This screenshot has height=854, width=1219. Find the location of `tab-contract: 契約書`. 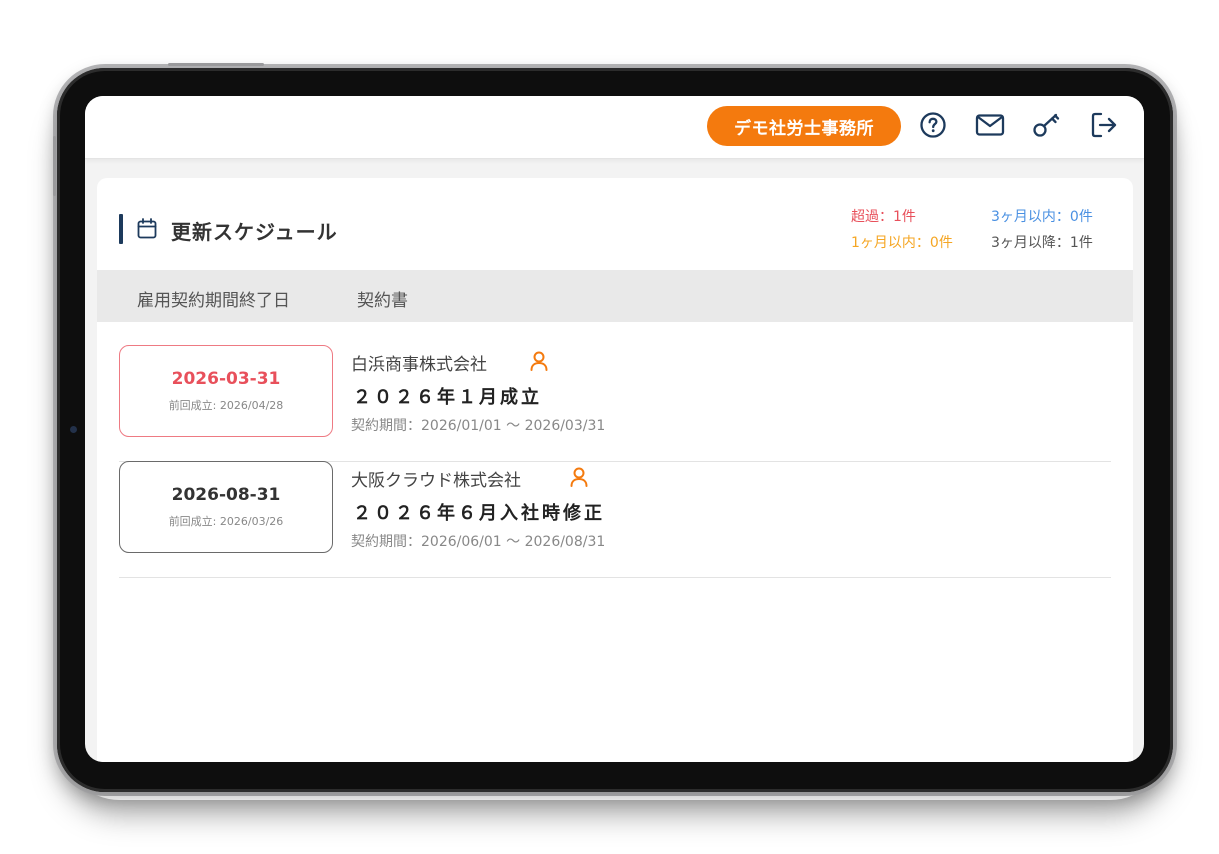

tab-contract: 契約書 is located at coordinates (382, 298).